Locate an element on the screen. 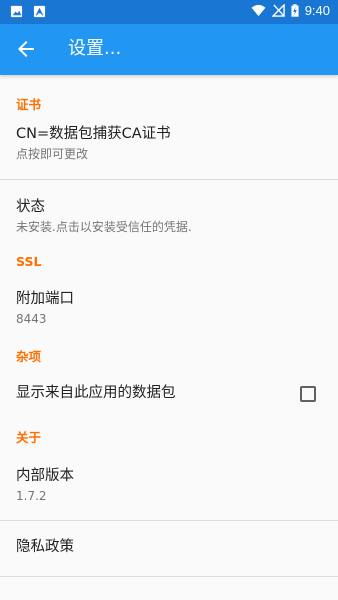 This screenshot has width=338, height=600. battery-charging-icon is located at coordinates (295, 10).